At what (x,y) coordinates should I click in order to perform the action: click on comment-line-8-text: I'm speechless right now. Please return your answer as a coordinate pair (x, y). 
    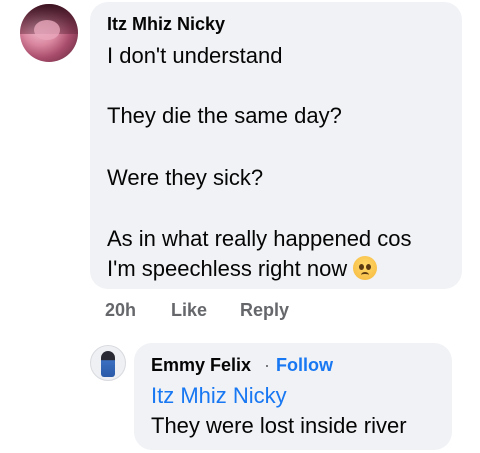
    Looking at the image, I should click on (227, 268).